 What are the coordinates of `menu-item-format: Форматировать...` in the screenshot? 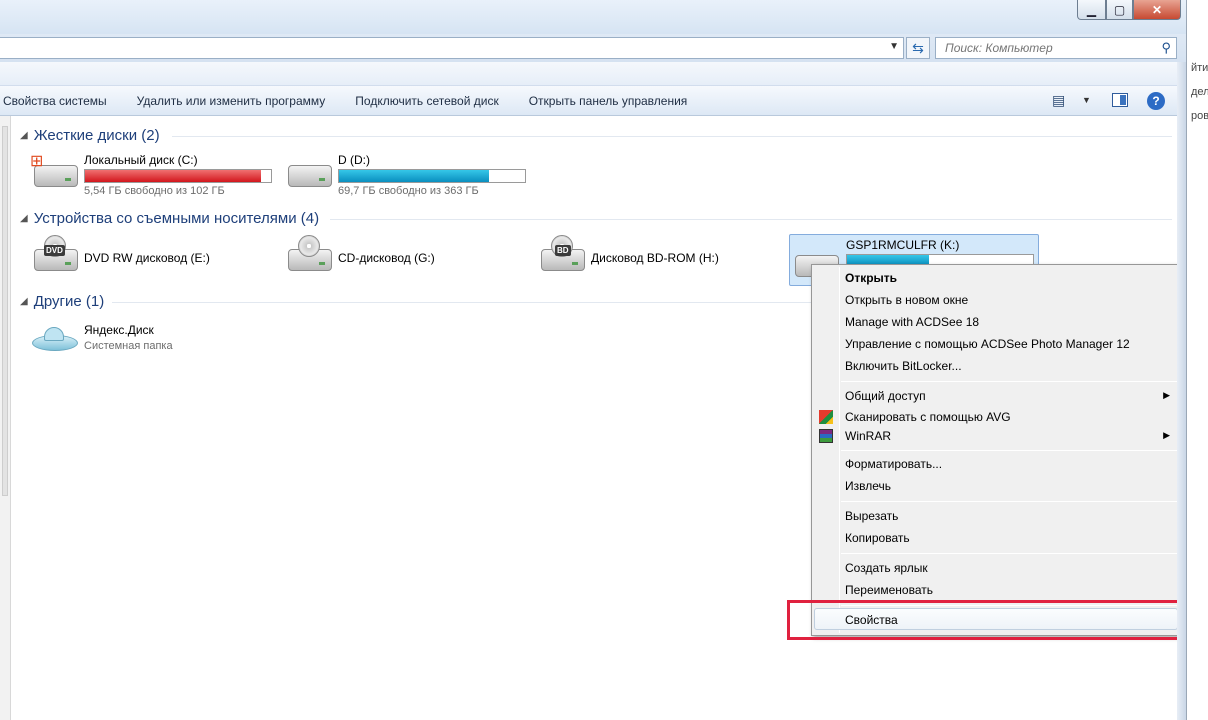 It's located at (893, 464).